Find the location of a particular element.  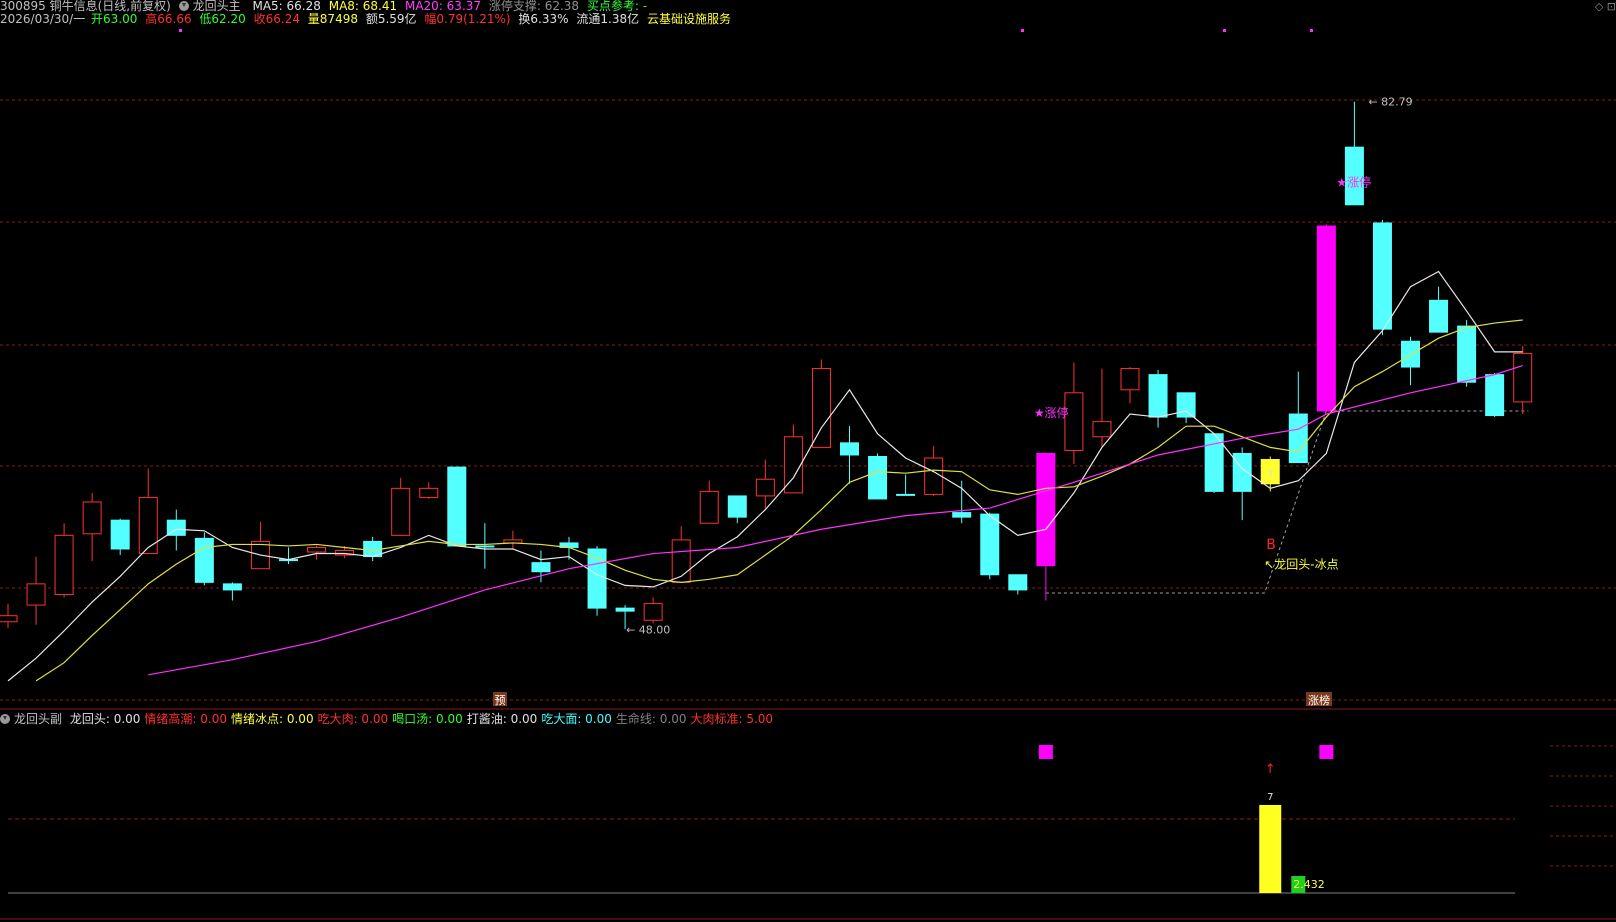

sub-item-0: 龙回头: 0.00 is located at coordinates (105, 719).